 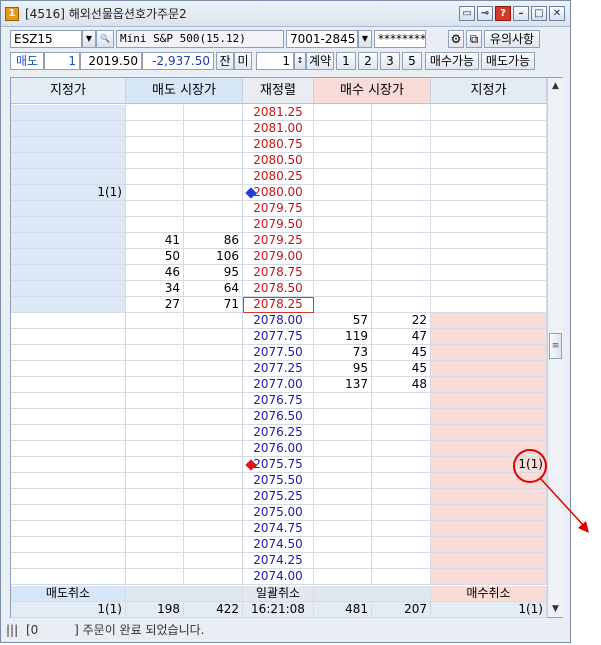 I want to click on vertical-scrollbar: ▲ ≡ ▼, so click(x=555, y=347).